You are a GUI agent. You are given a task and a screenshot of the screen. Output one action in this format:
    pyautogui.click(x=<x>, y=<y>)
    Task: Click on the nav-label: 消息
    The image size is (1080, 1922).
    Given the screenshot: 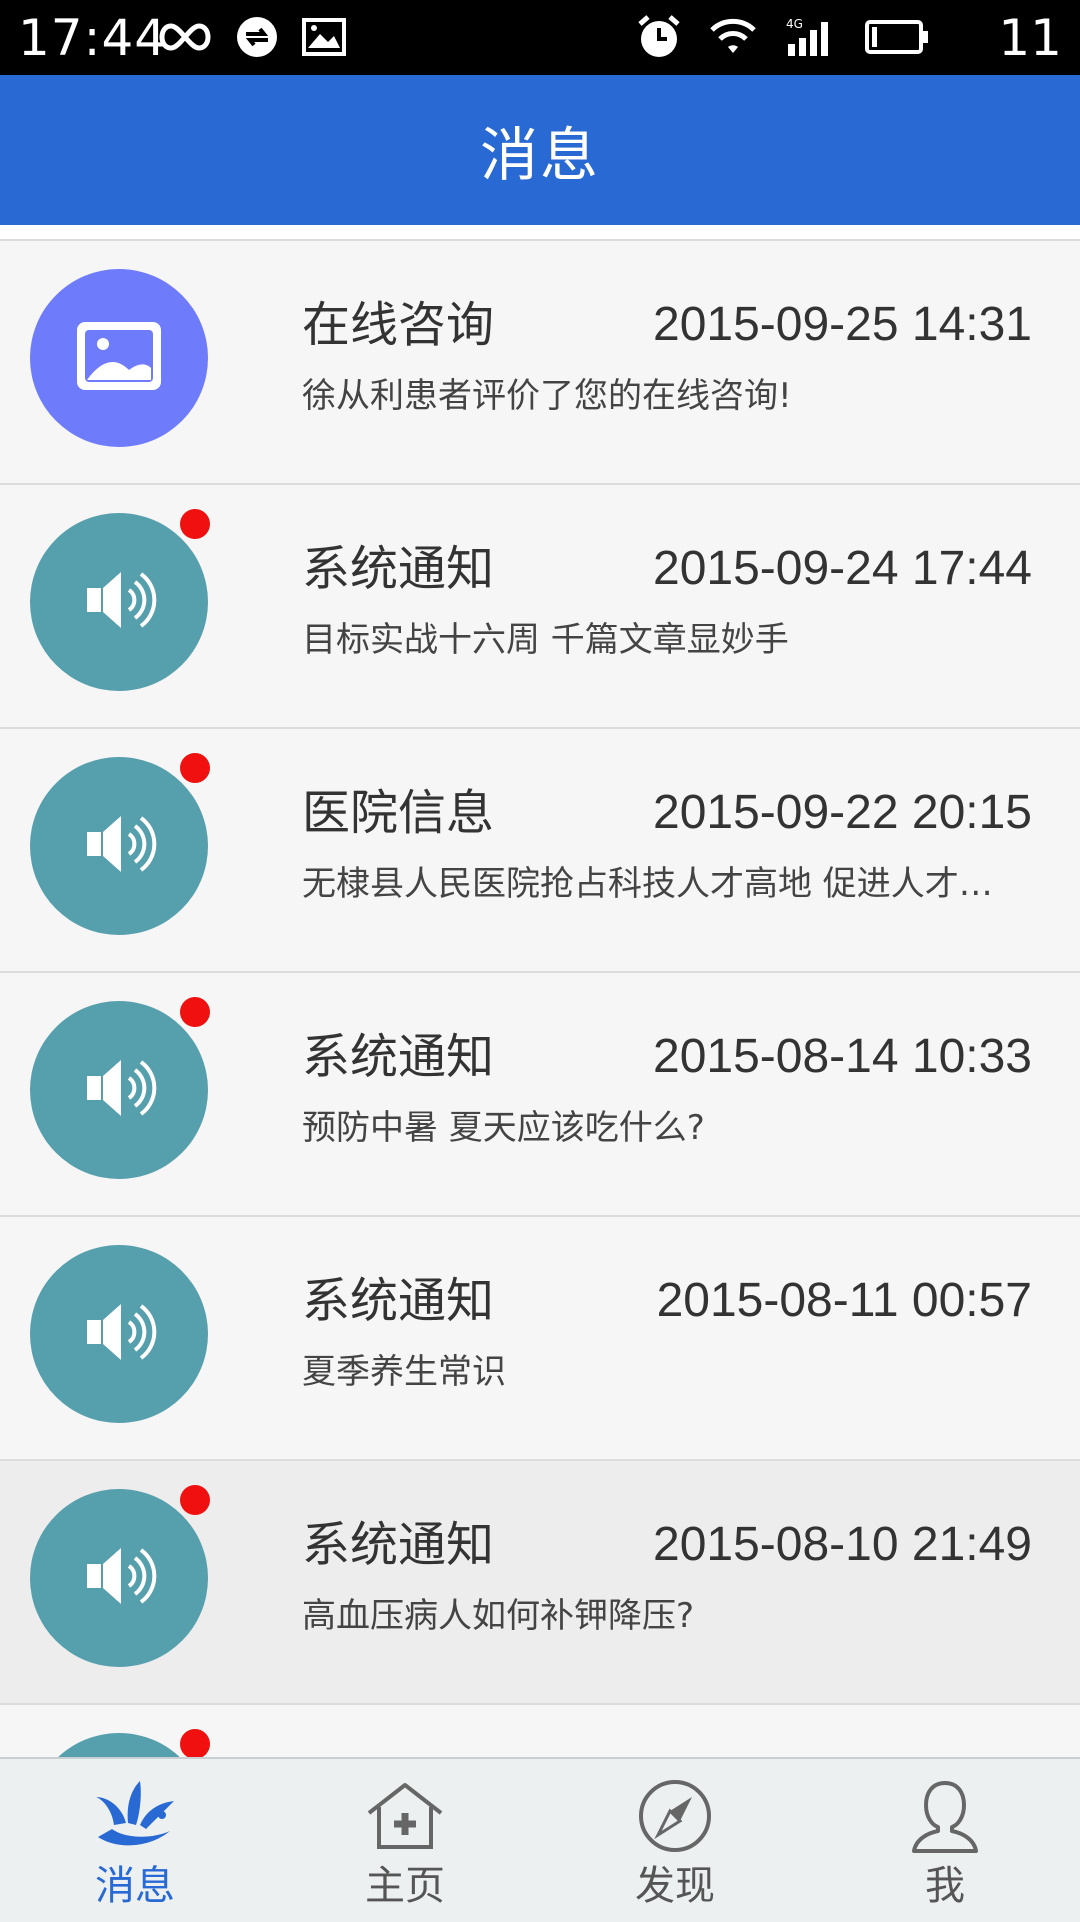 What is the action you would take?
    pyautogui.click(x=135, y=1886)
    